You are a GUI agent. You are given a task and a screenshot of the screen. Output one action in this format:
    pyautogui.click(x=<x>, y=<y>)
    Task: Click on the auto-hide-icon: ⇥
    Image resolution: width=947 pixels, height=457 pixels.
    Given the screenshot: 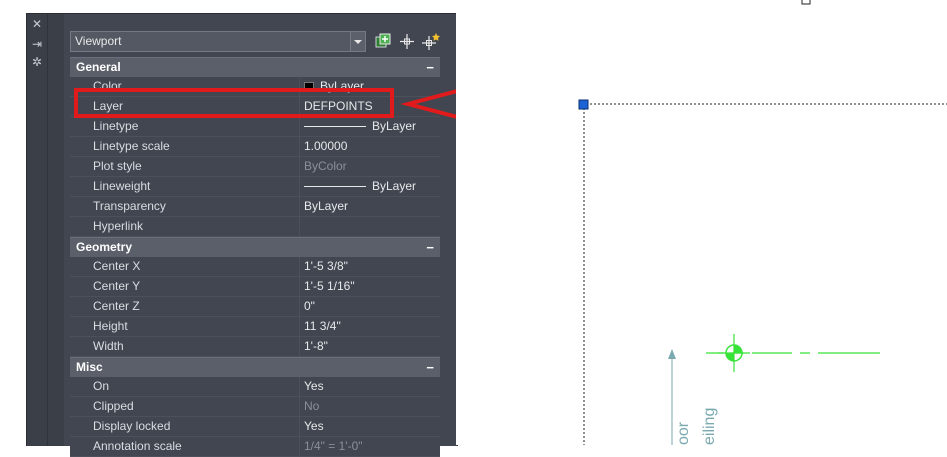 What is the action you would take?
    pyautogui.click(x=37, y=44)
    